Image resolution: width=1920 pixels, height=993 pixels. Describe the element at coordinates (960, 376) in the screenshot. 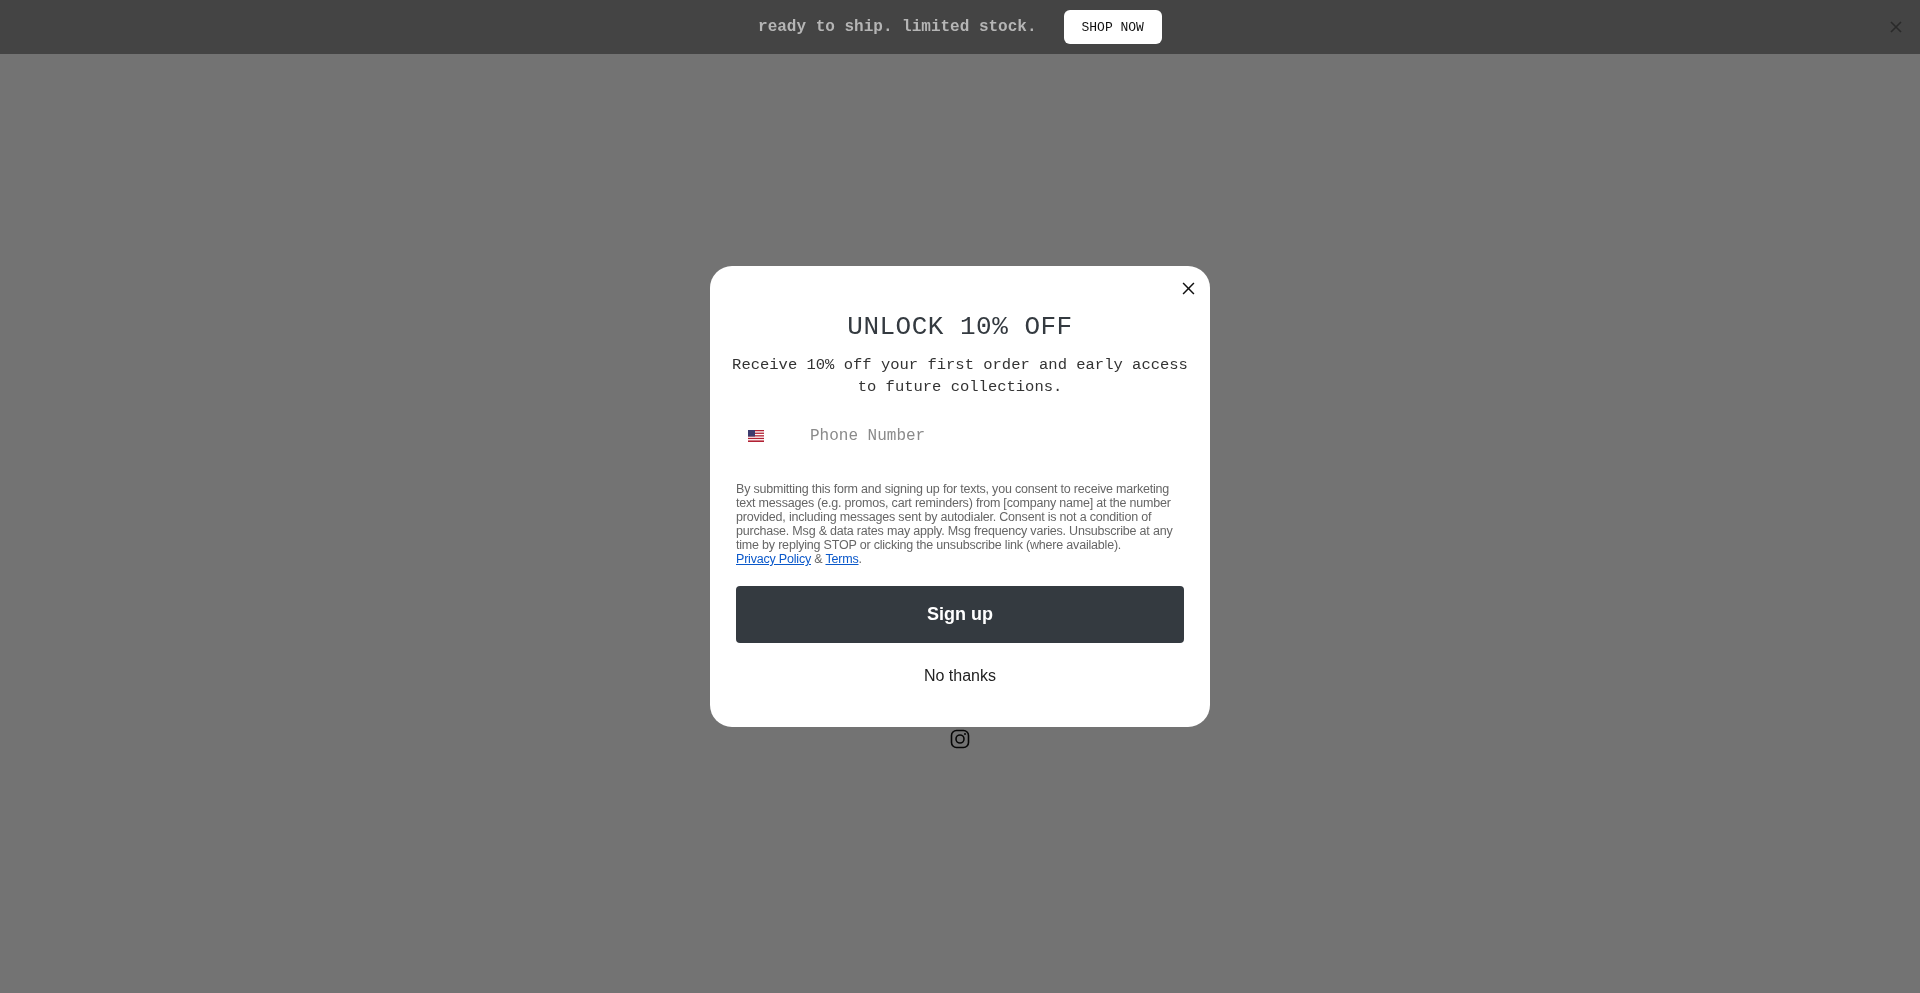

I see `popup-subtitle: Receive 10% off your first order and early access to future collections.` at that location.